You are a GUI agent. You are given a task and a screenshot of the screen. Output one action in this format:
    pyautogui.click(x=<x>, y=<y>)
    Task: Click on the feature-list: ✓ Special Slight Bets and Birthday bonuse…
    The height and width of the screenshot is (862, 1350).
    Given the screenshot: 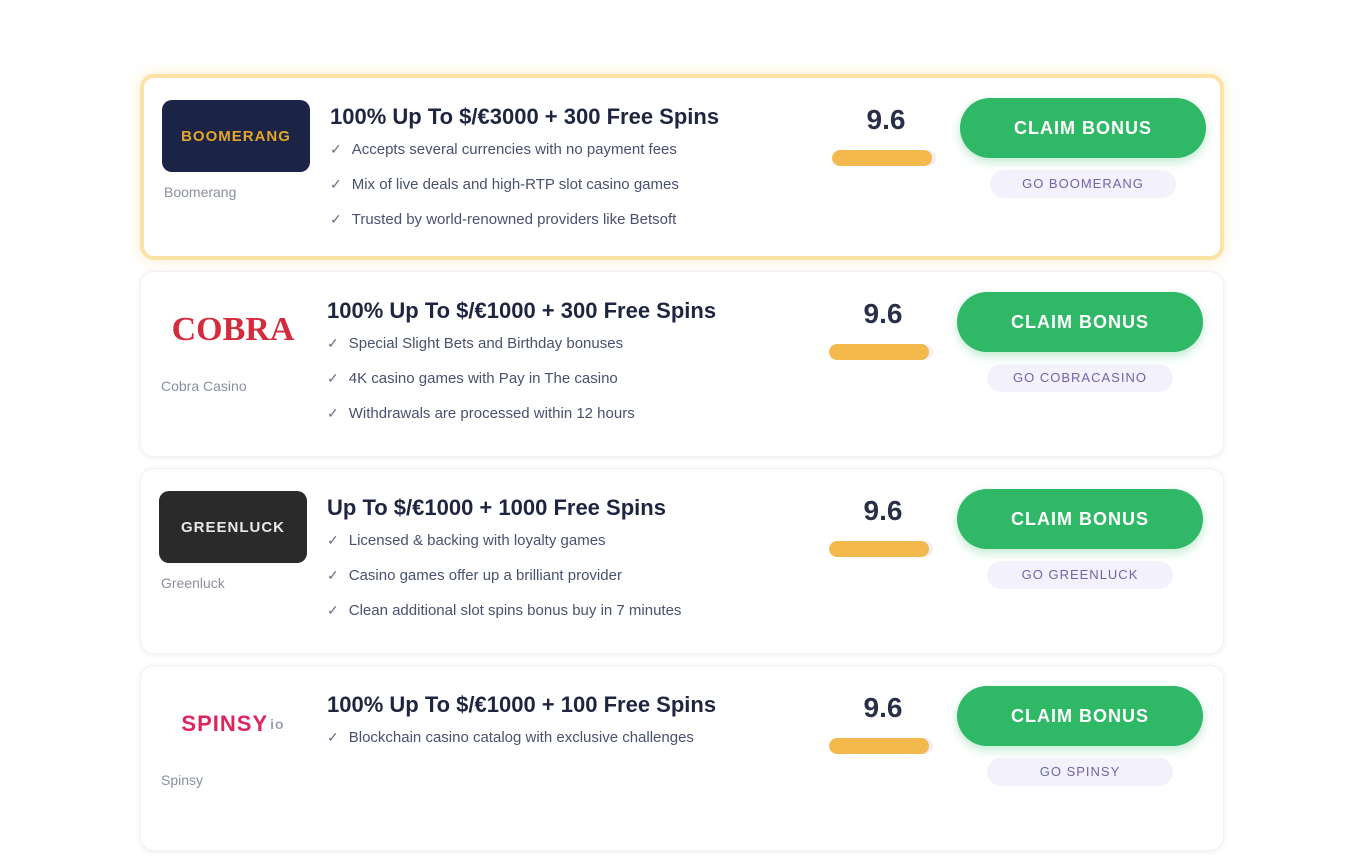 What is the action you would take?
    pyautogui.click(x=481, y=384)
    